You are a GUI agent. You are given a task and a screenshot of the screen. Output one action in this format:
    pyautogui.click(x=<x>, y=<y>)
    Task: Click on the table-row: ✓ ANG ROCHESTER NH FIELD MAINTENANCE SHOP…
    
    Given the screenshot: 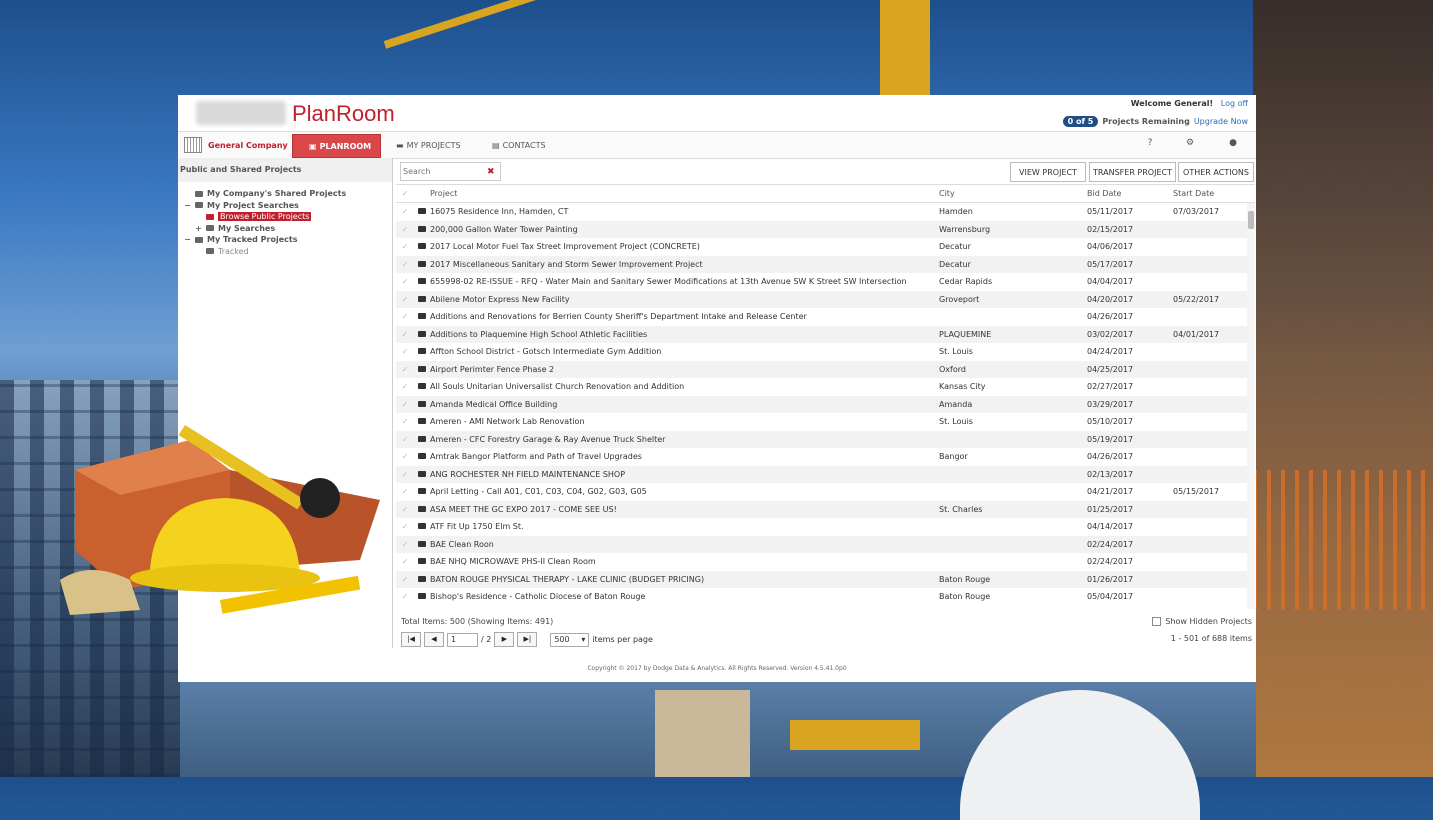 What is the action you would take?
    pyautogui.click(x=825, y=474)
    